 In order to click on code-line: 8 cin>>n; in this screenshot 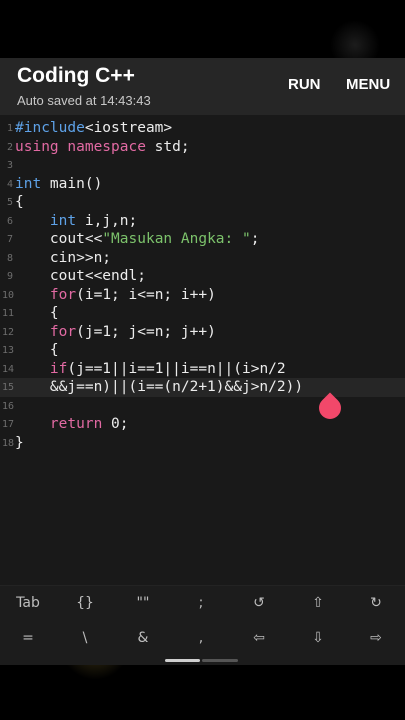, I will do `click(202, 258)`.